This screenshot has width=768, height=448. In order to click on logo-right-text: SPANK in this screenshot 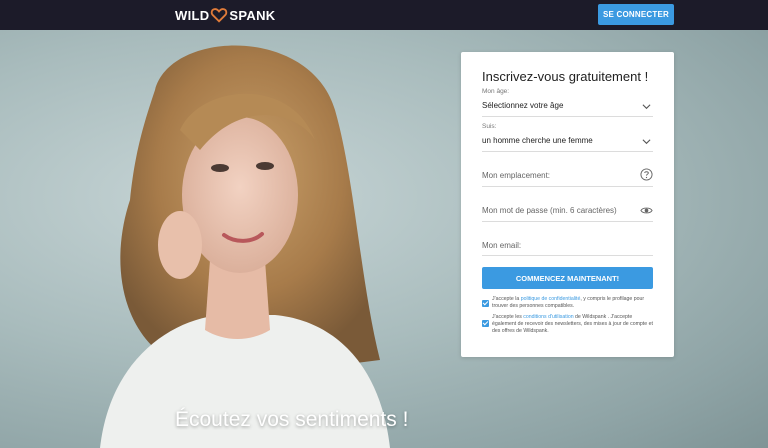, I will do `click(252, 15)`.